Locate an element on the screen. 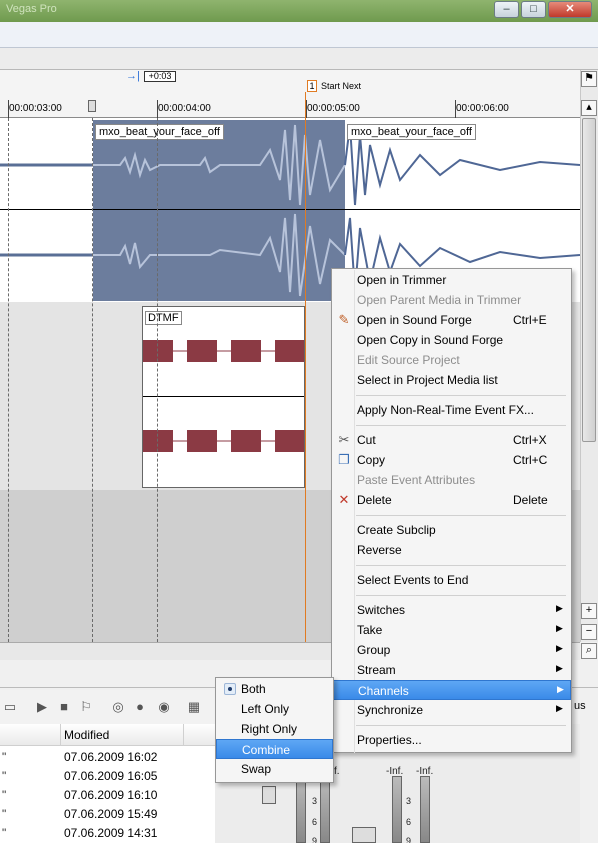 Image resolution: width=598 pixels, height=843 pixels. zoom-tool-icon: ⌕ is located at coordinates (589, 651).